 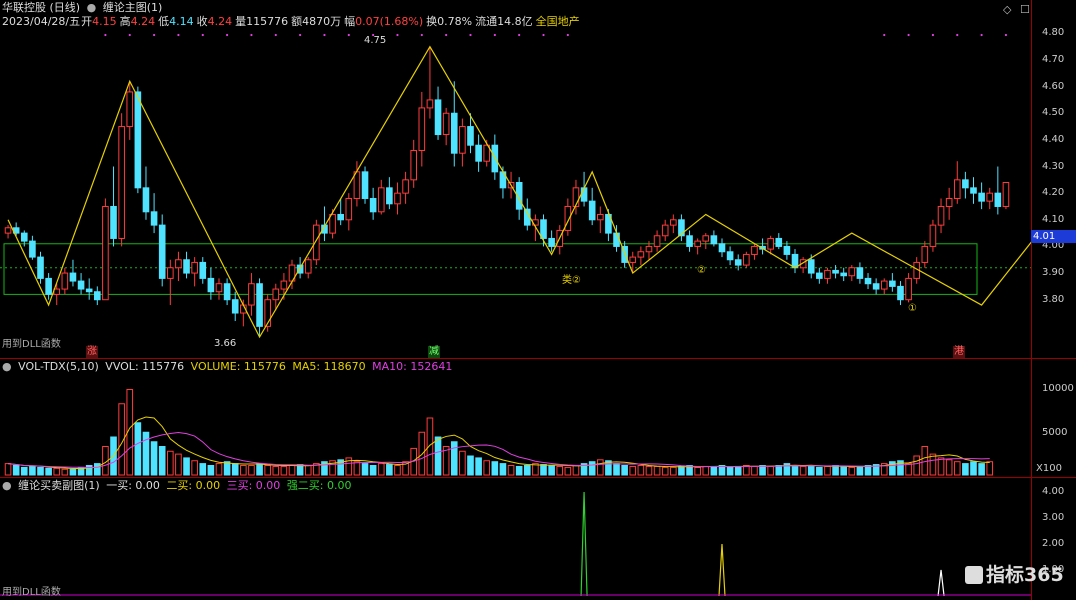 I want to click on sub-tick: 2.00, so click(x=1053, y=543).